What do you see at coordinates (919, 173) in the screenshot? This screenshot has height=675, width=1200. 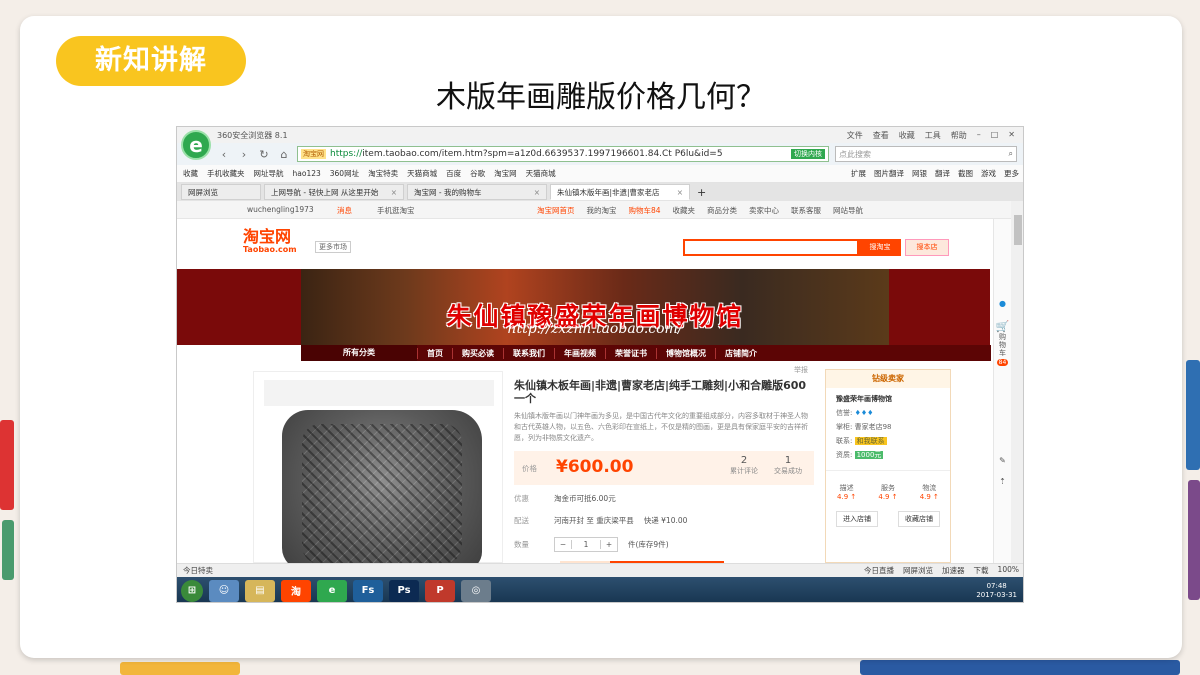 I see `toolbar-item: 网银` at bounding box center [919, 173].